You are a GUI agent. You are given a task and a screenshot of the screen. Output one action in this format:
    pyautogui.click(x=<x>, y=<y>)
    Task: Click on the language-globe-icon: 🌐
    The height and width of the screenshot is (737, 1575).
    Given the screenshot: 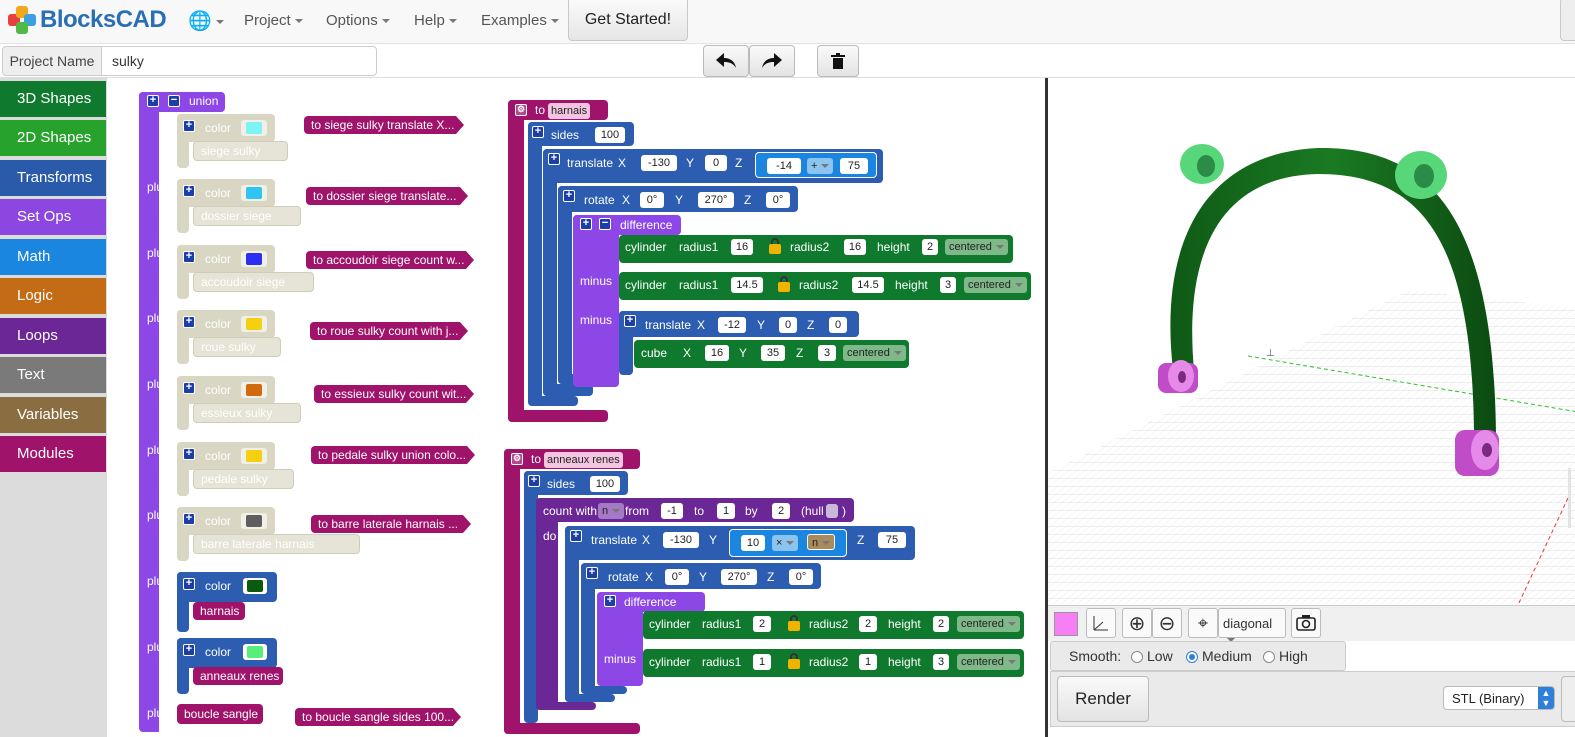 What is the action you would take?
    pyautogui.click(x=206, y=21)
    